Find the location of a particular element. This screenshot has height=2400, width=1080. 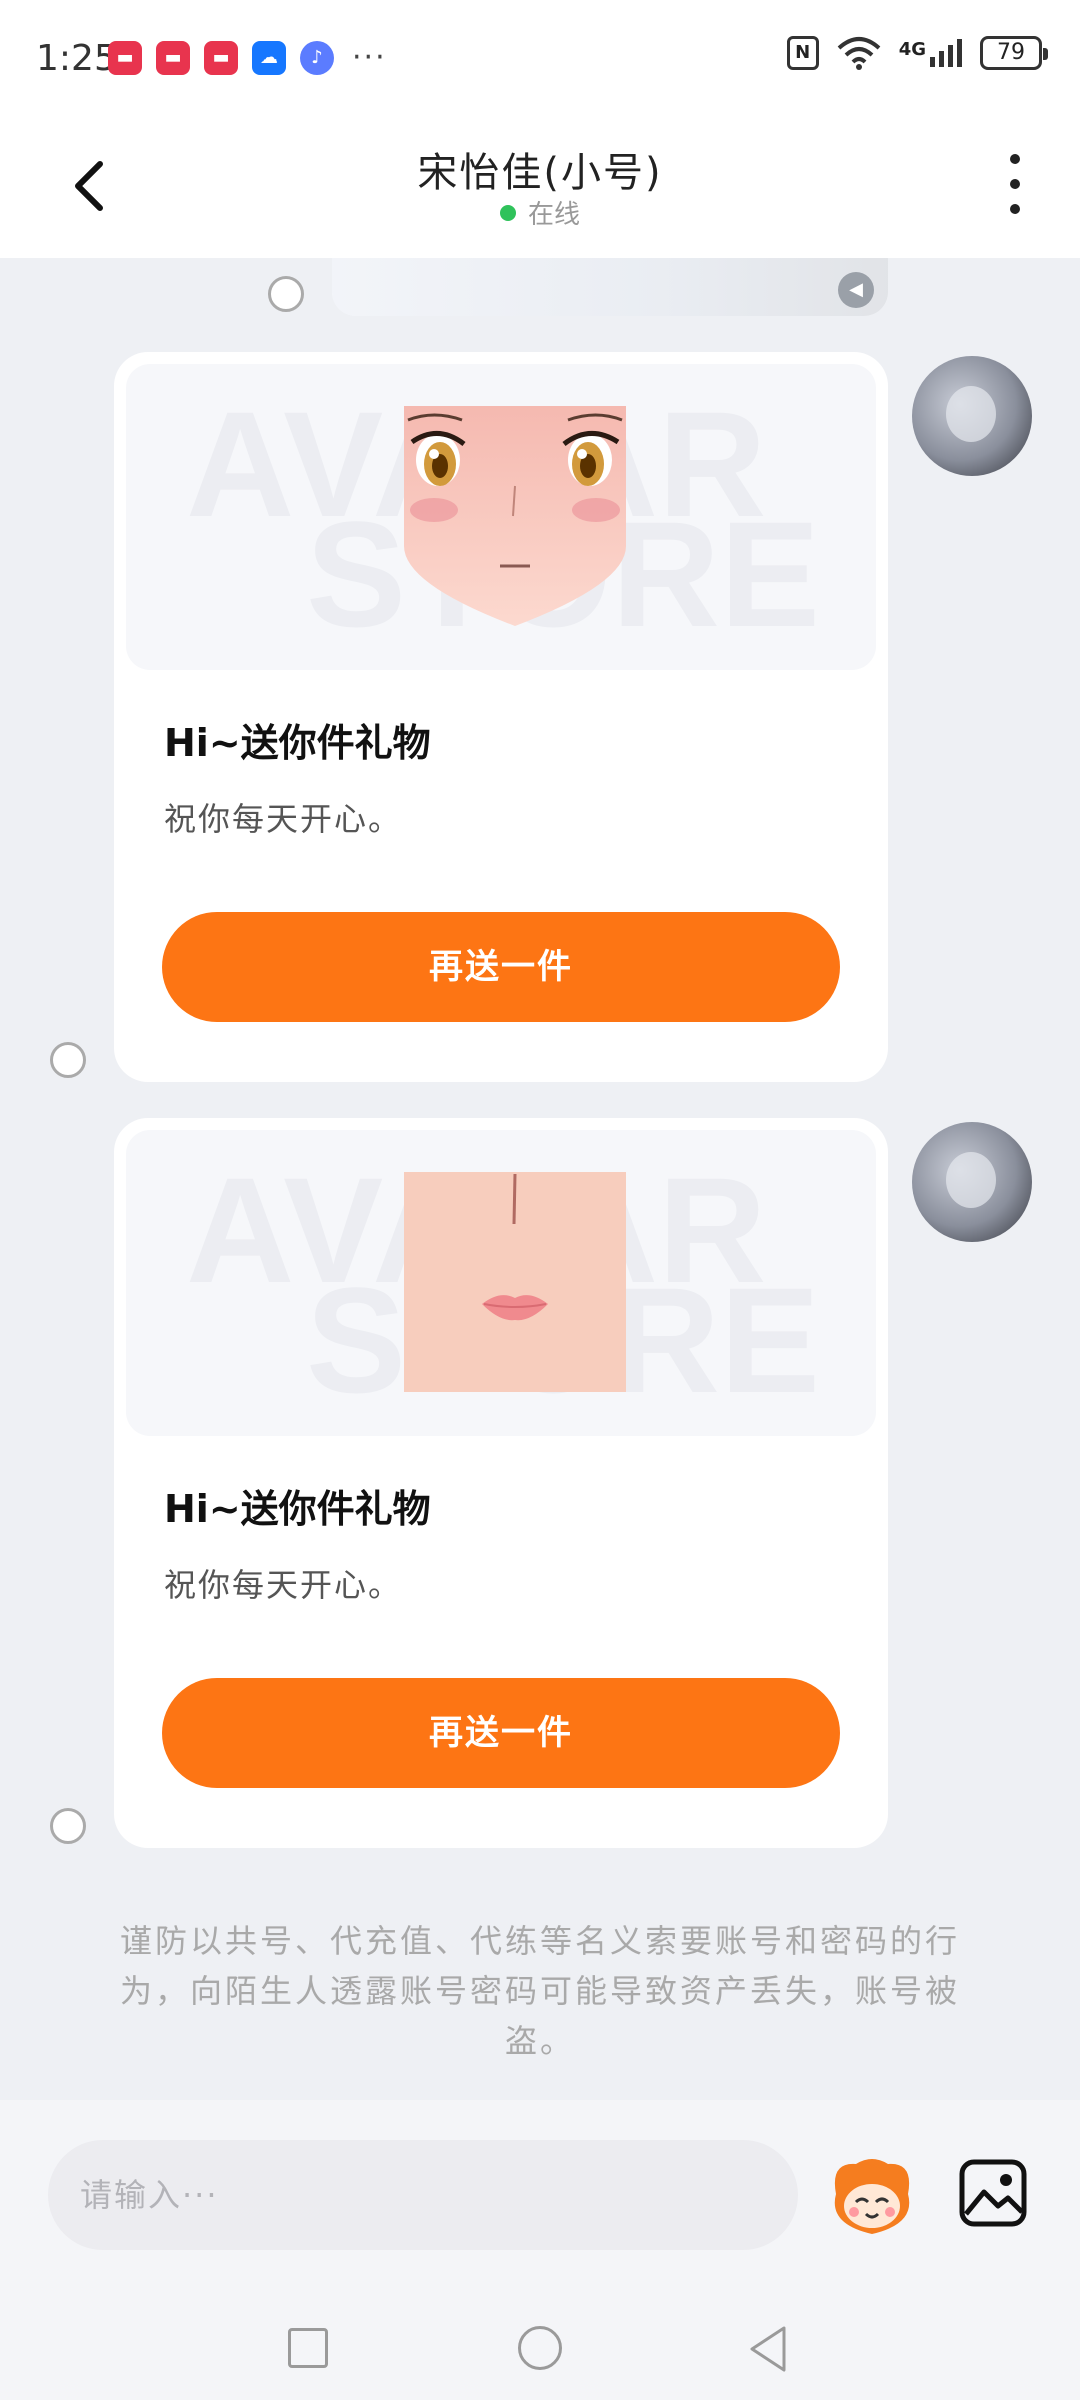

chat-header: 宋怡佳(小号) 在线 is located at coordinates (540, 185).